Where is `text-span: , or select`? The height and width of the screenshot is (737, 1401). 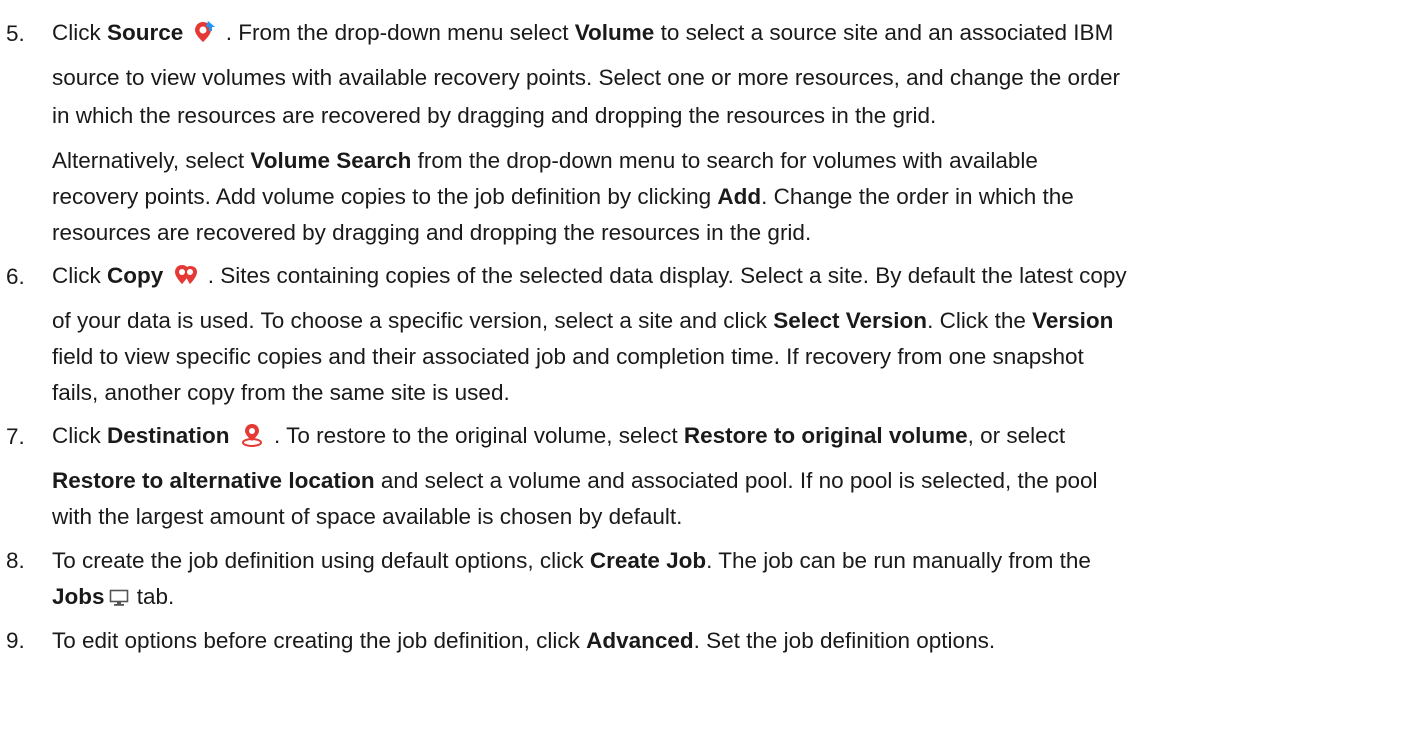
text-span: , or select is located at coordinates (1016, 435).